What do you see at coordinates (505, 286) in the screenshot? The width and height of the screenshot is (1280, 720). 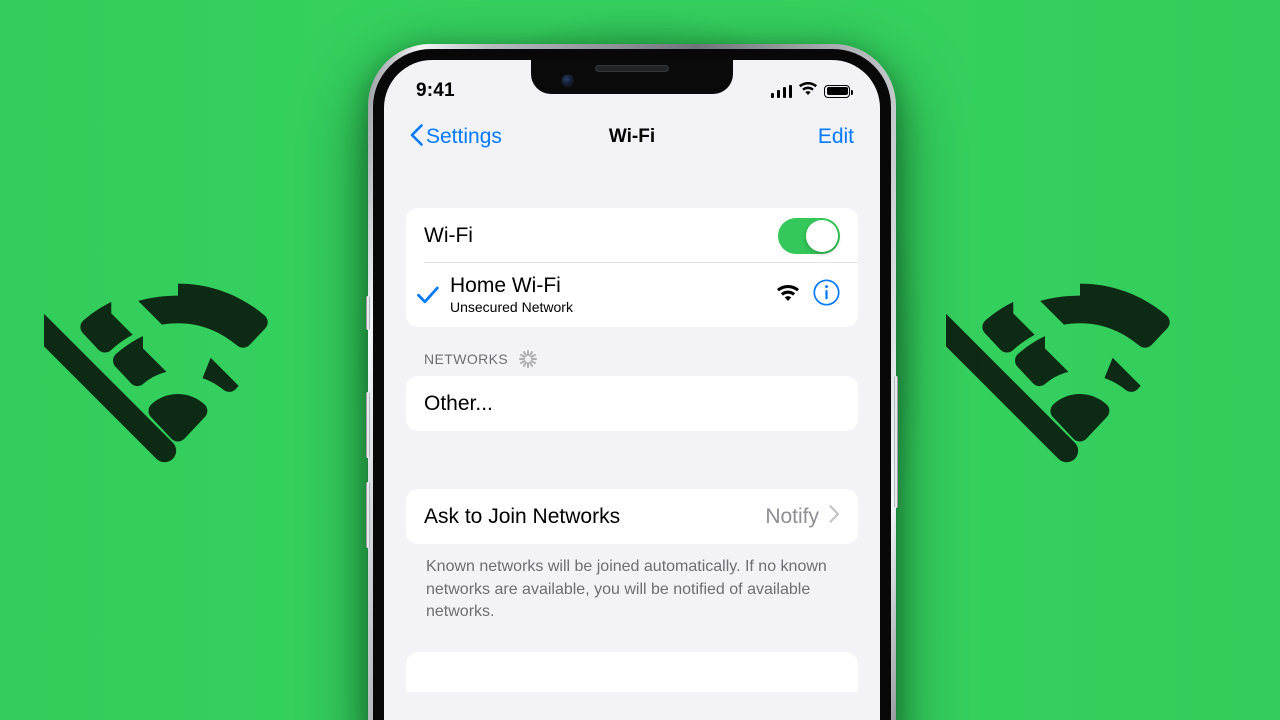 I see `connected-network-name: Home Wi-Fi` at bounding box center [505, 286].